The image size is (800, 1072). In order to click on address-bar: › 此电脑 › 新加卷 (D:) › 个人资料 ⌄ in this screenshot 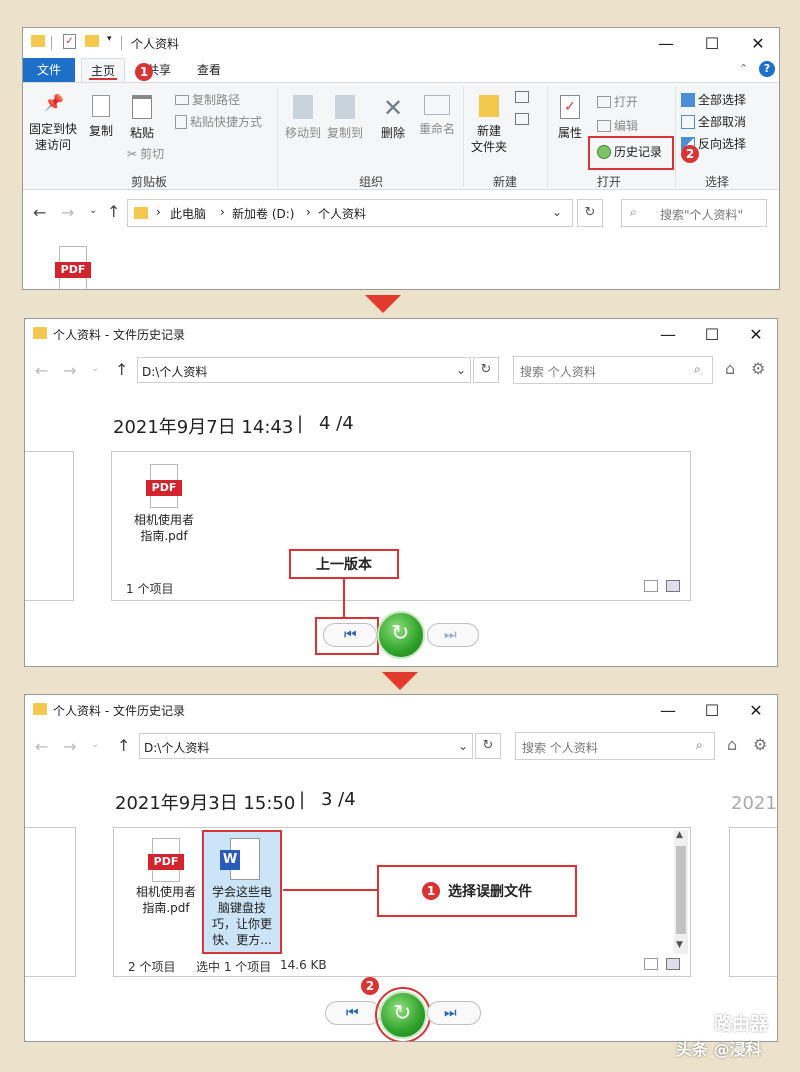, I will do `click(350, 213)`.